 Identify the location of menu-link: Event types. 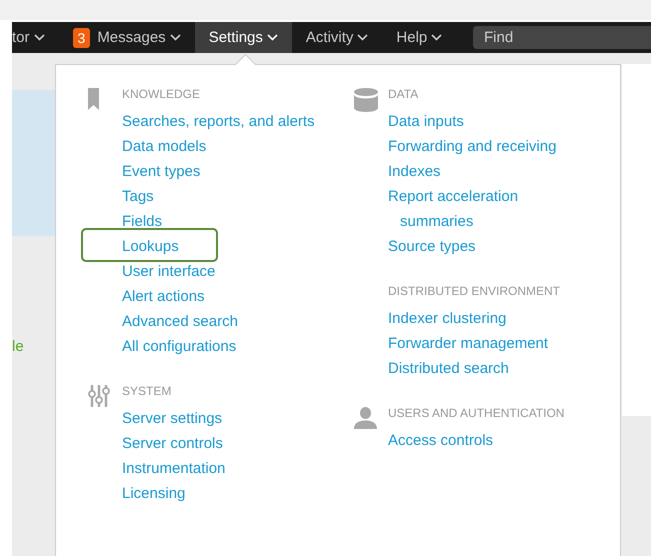
(161, 171).